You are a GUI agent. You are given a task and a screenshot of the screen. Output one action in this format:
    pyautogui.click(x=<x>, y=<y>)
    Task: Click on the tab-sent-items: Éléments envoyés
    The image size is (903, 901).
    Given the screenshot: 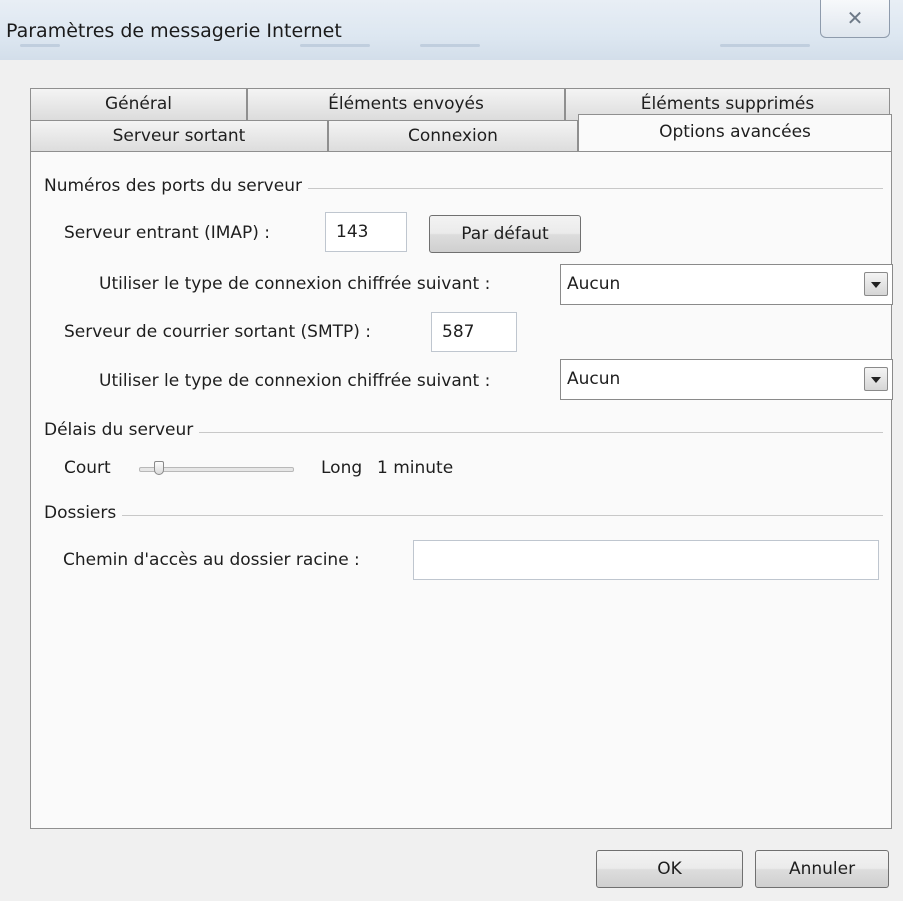 What is the action you would take?
    pyautogui.click(x=406, y=104)
    